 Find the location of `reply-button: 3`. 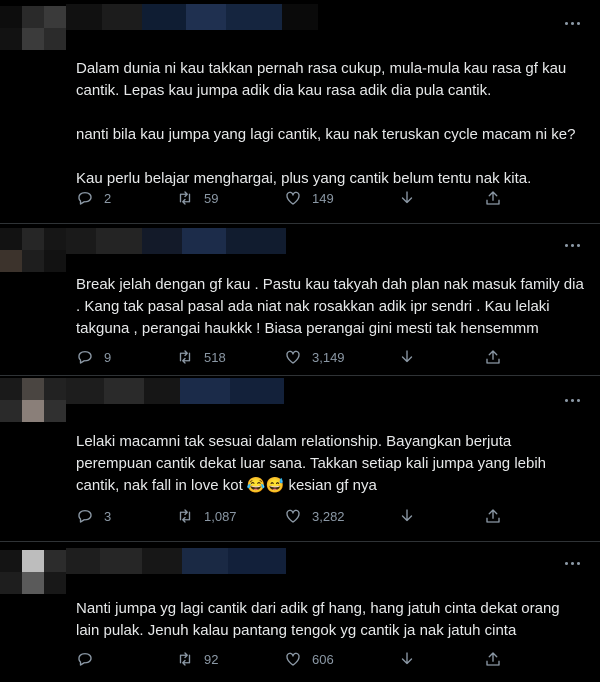

reply-button: 3 is located at coordinates (93, 516).